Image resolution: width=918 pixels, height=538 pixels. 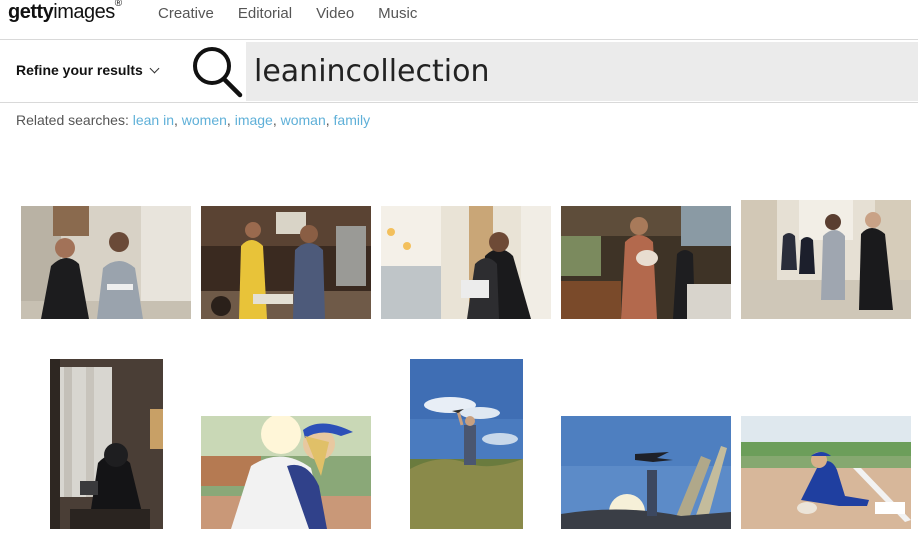 I want to click on related-link-woman: woman, so click(x=303, y=120).